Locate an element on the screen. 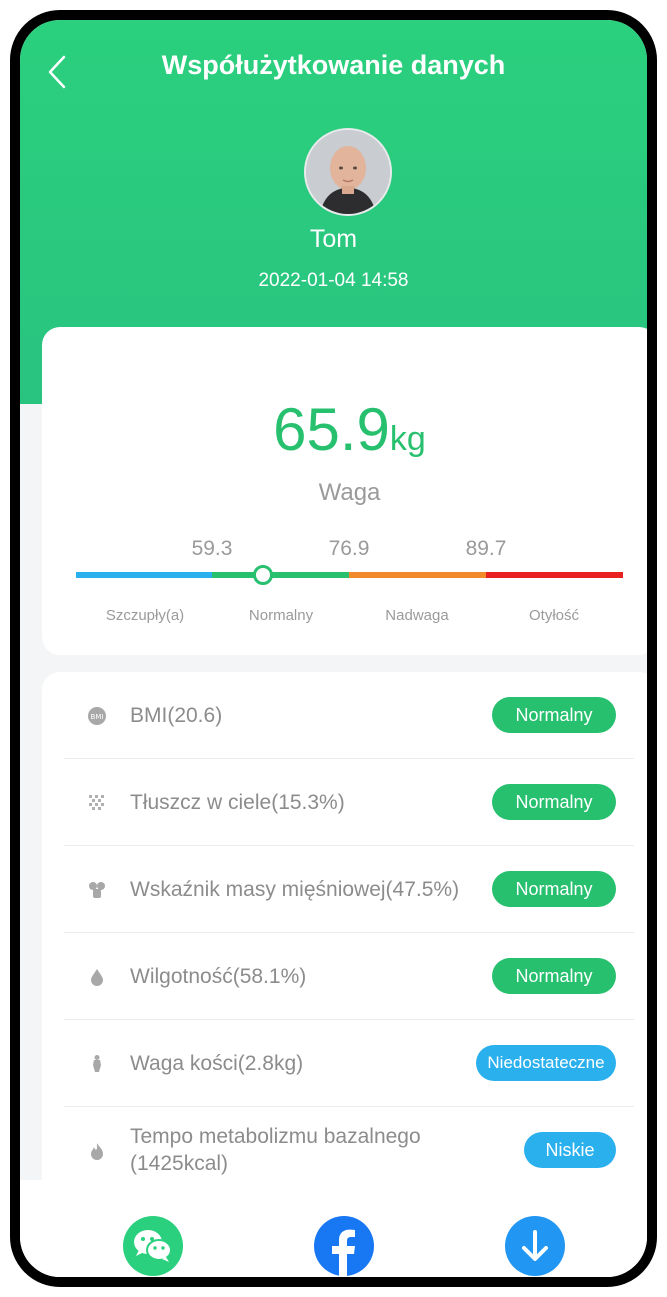 The width and height of the screenshot is (667, 1297). scale-segment-underweight is located at coordinates (144, 575).